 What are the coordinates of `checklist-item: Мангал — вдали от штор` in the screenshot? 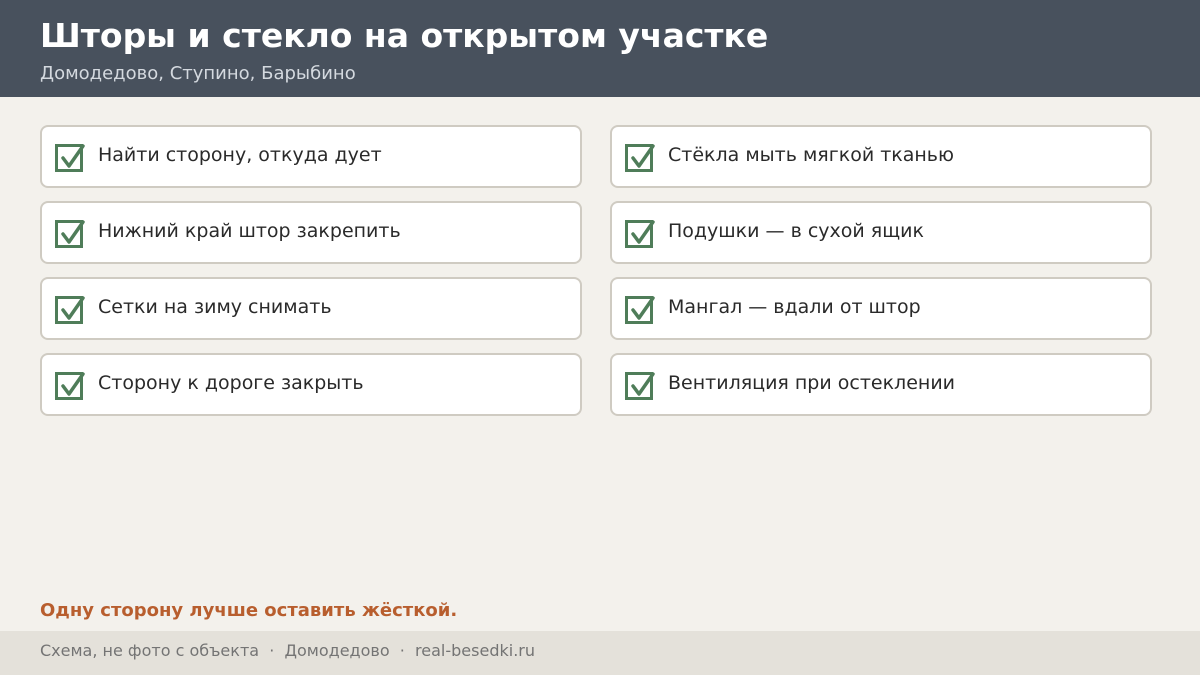 It's located at (881, 308).